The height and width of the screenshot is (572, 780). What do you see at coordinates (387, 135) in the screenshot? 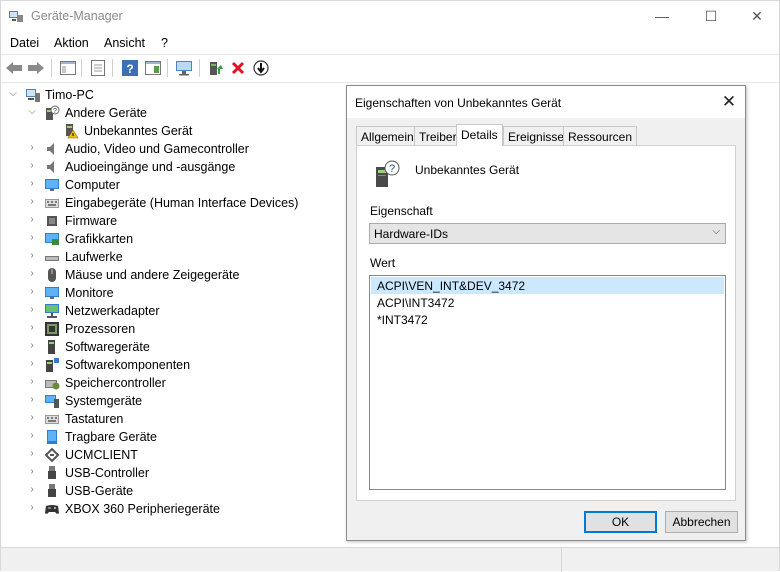
I see `tab-allgemein: Allgemein` at bounding box center [387, 135].